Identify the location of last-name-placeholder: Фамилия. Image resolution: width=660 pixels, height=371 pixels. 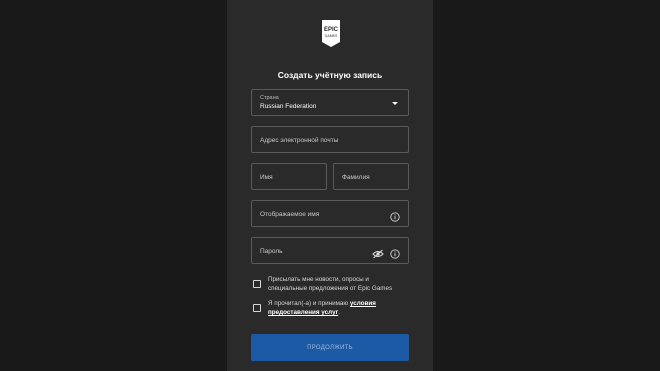
(356, 177).